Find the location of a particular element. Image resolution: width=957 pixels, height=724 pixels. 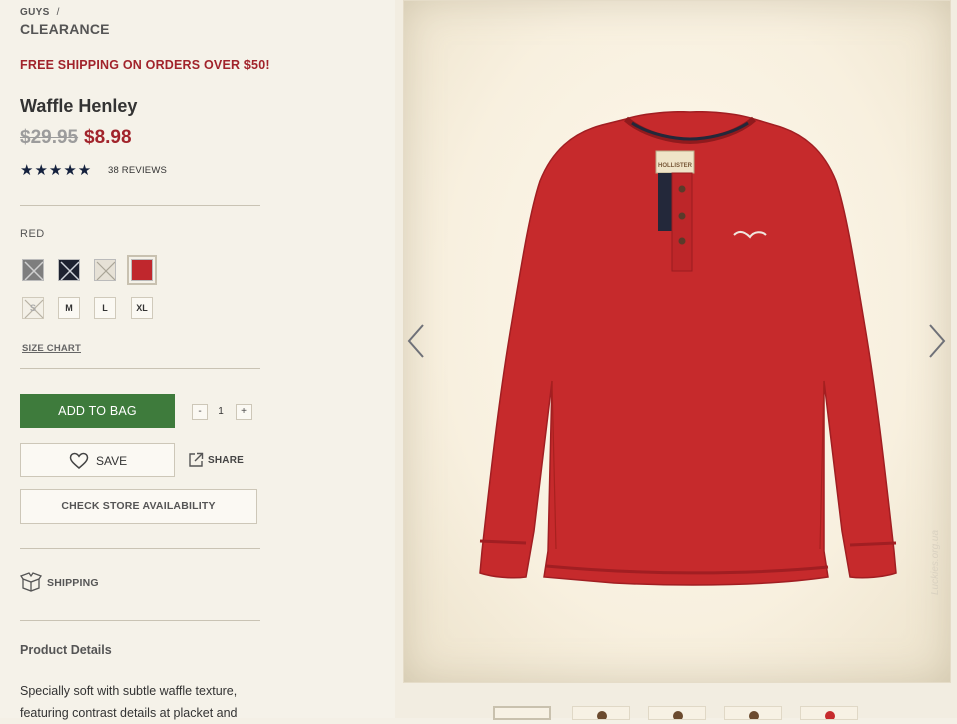

quantity-increase-button: + is located at coordinates (244, 412).